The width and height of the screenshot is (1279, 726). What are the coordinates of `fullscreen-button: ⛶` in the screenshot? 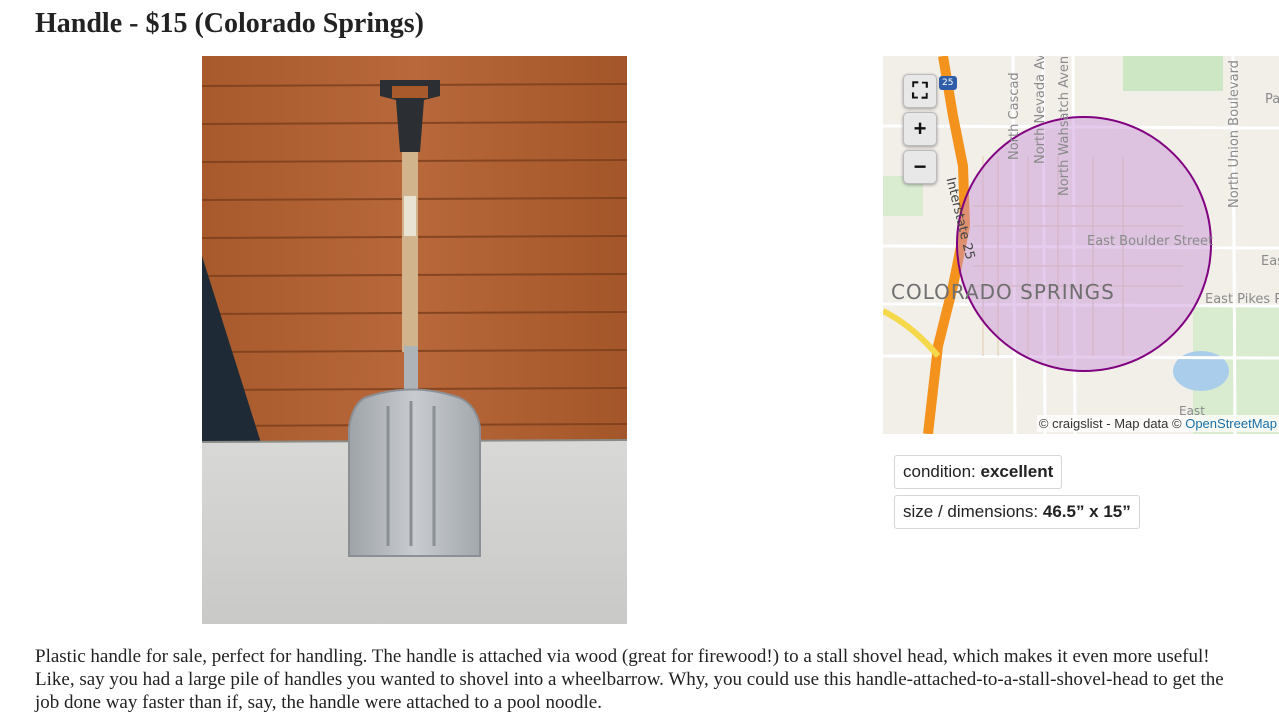 It's located at (920, 91).